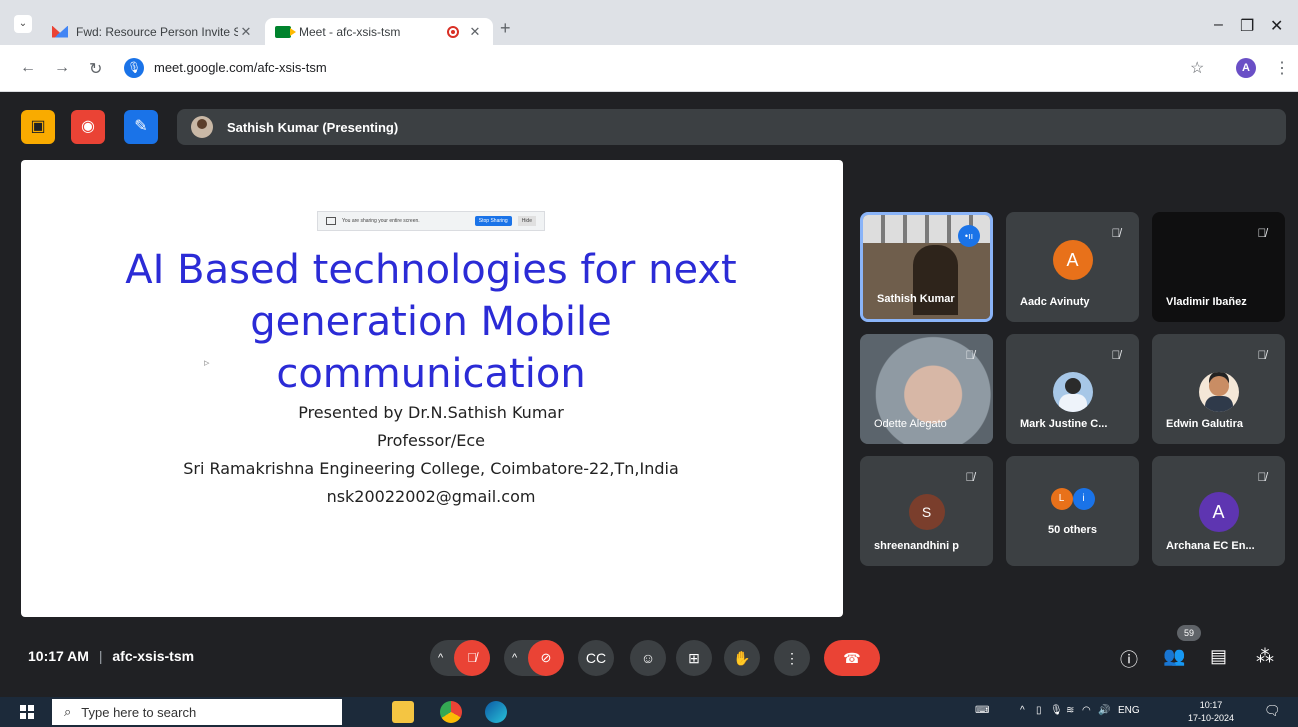  I want to click on participant-name: Aadc Avinuty, so click(1055, 302).